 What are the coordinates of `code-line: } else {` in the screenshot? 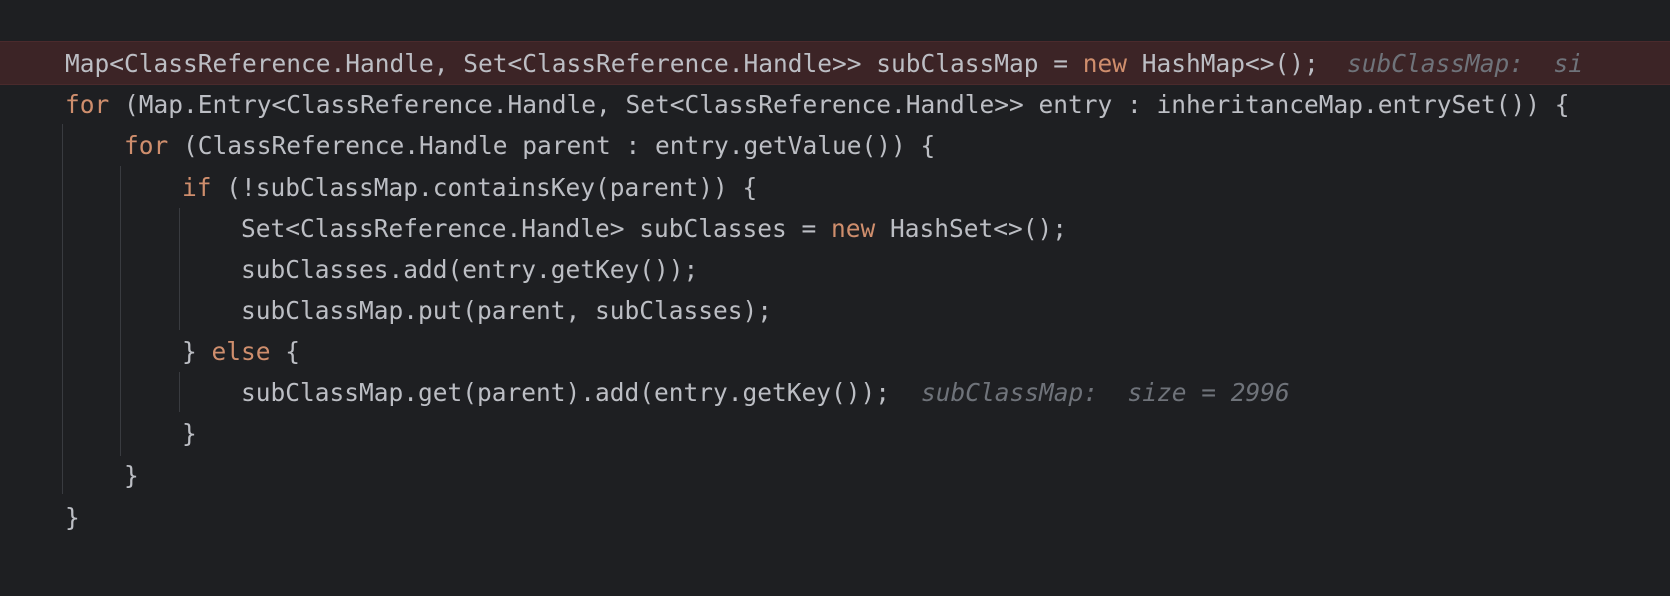 It's located at (835, 352).